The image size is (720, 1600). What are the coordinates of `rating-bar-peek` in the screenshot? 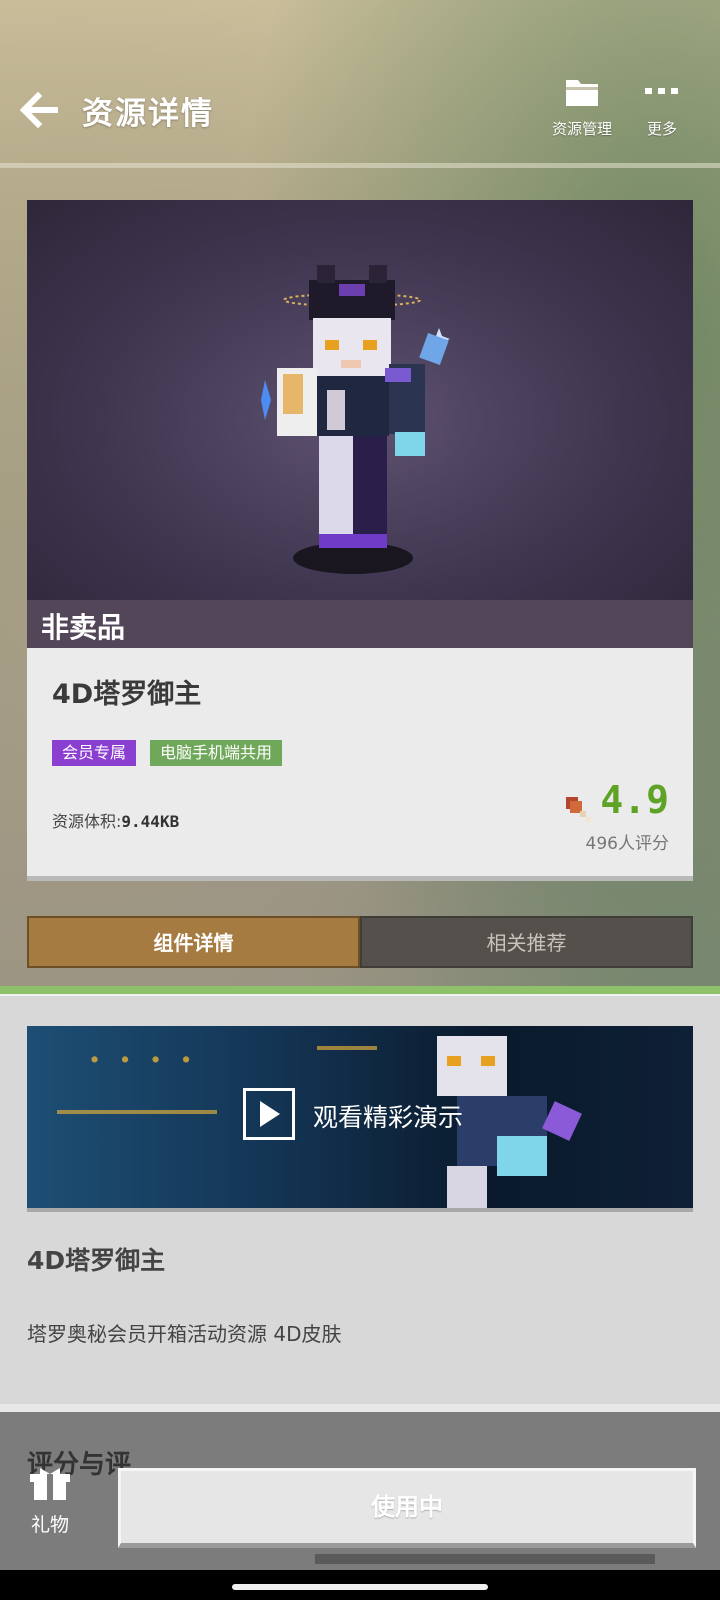 It's located at (485, 1559).